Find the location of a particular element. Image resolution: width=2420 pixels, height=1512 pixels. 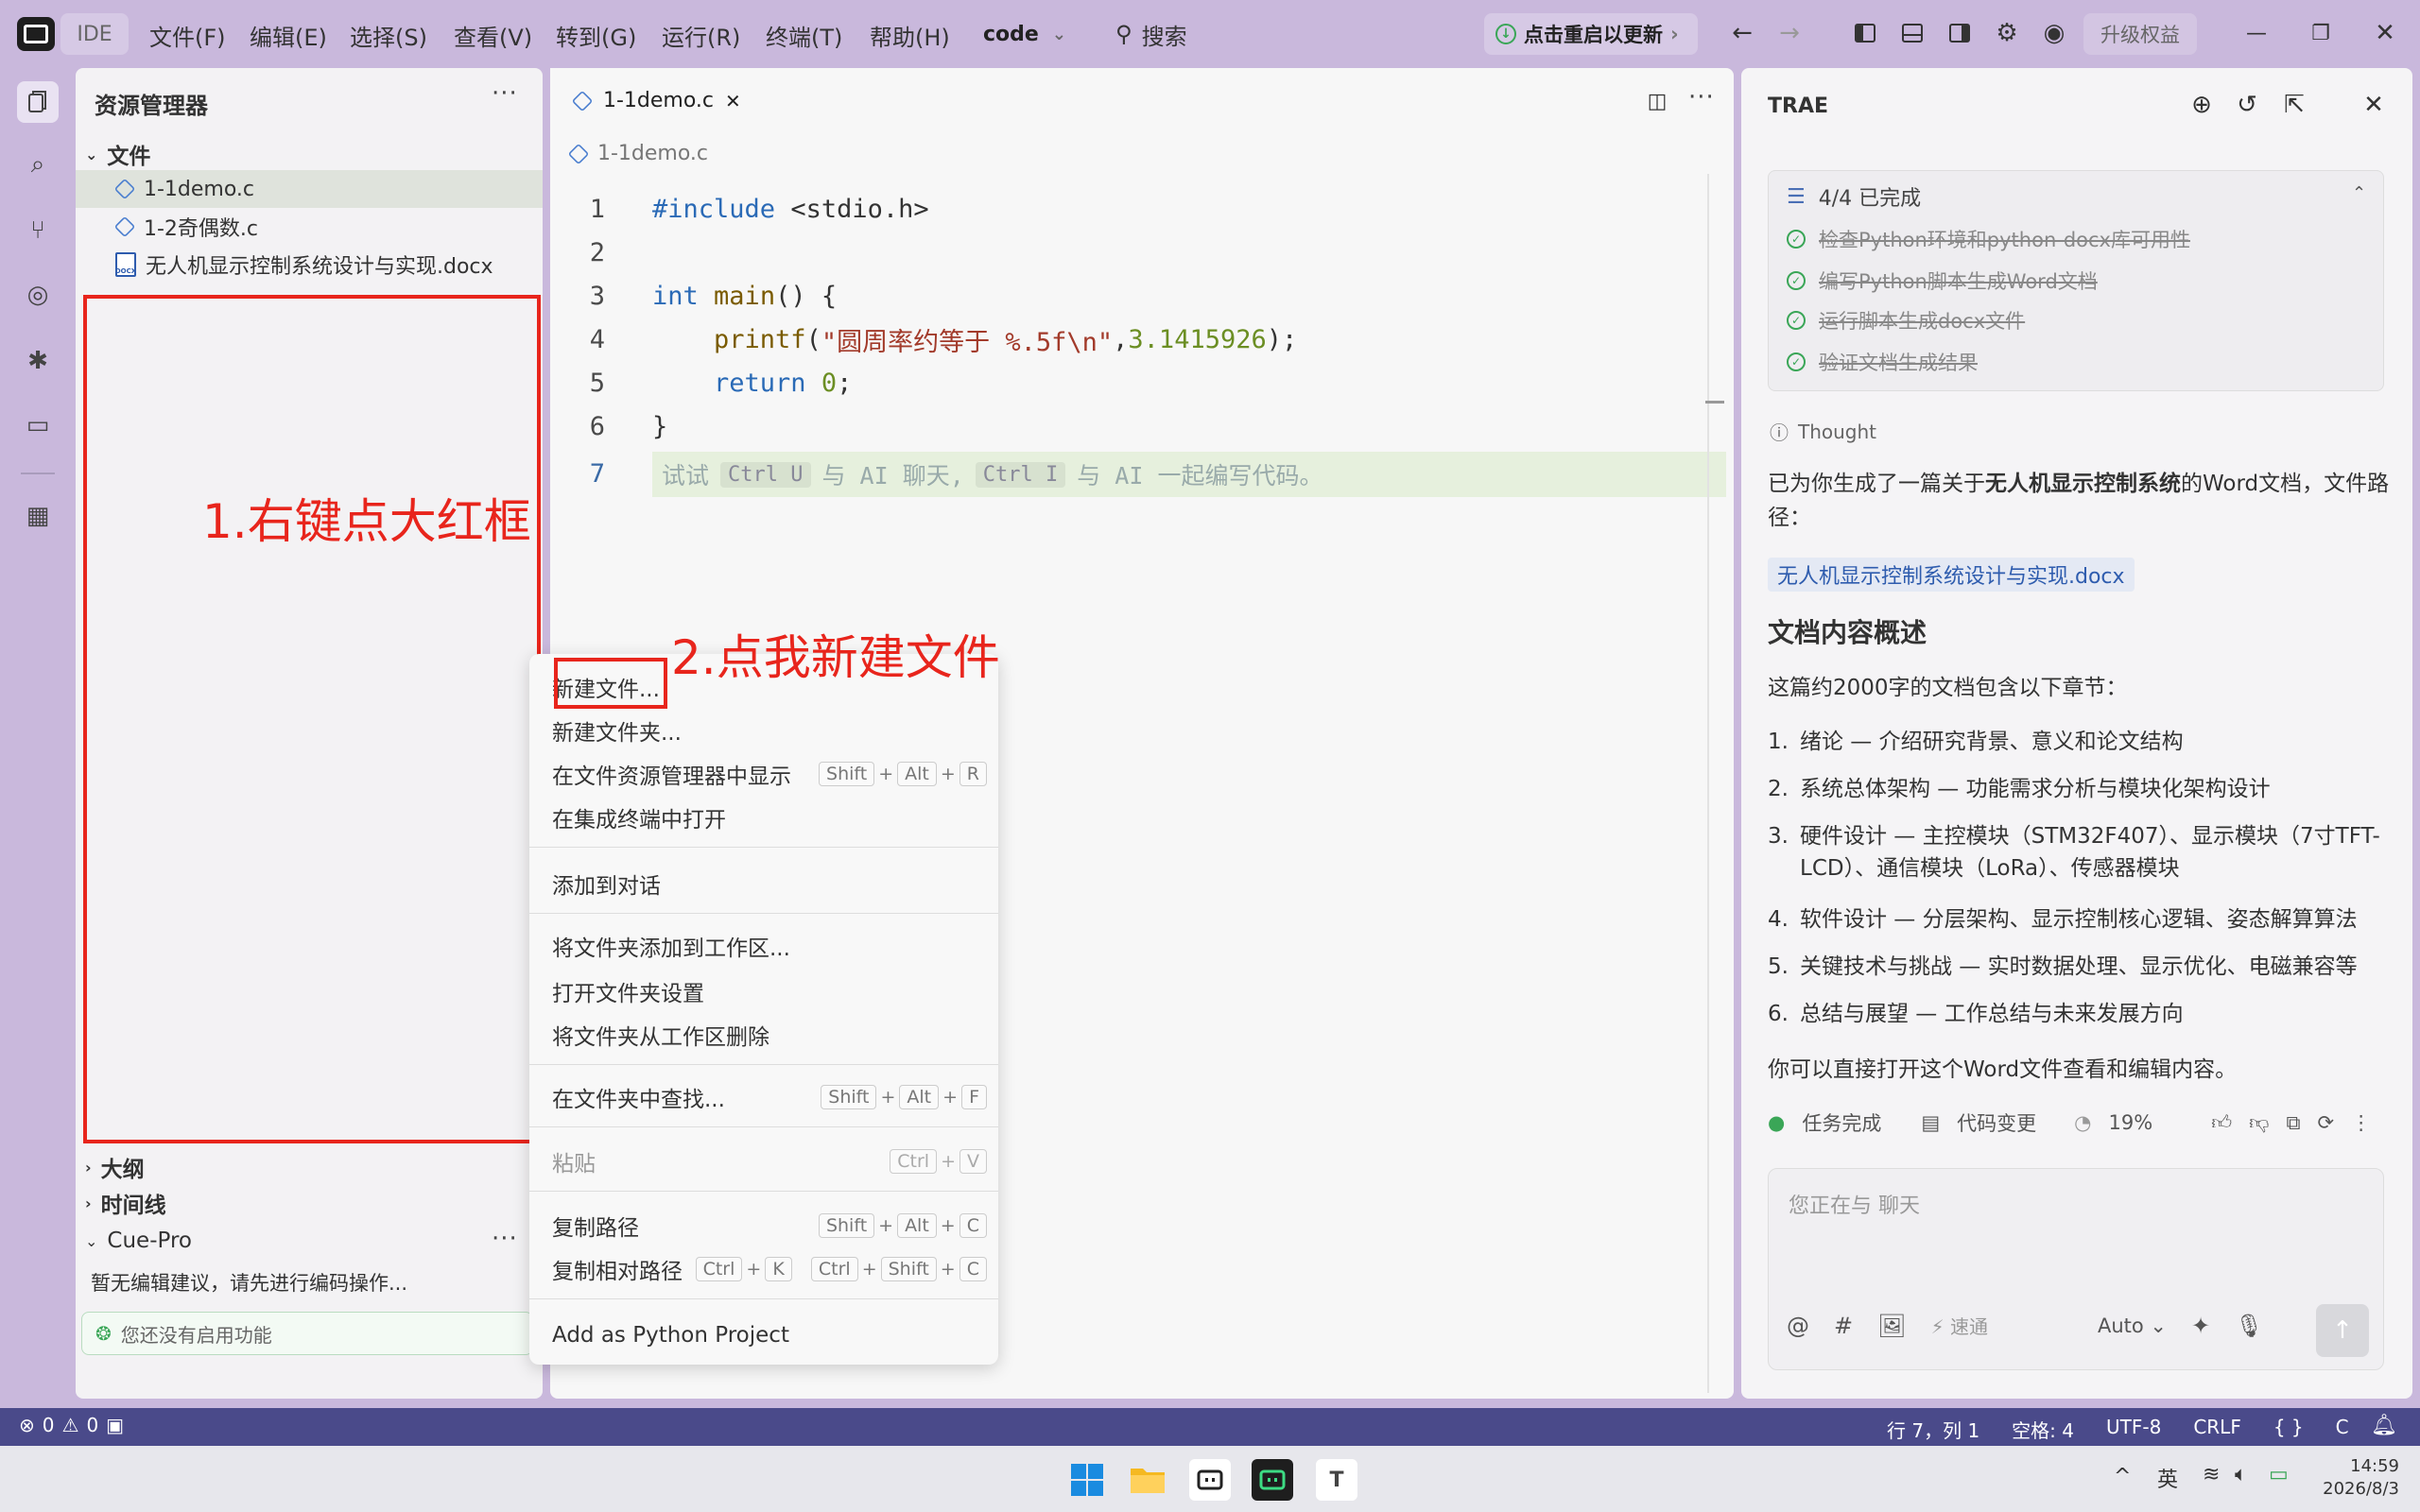

code-line: 3 int main() { is located at coordinates (702, 296).